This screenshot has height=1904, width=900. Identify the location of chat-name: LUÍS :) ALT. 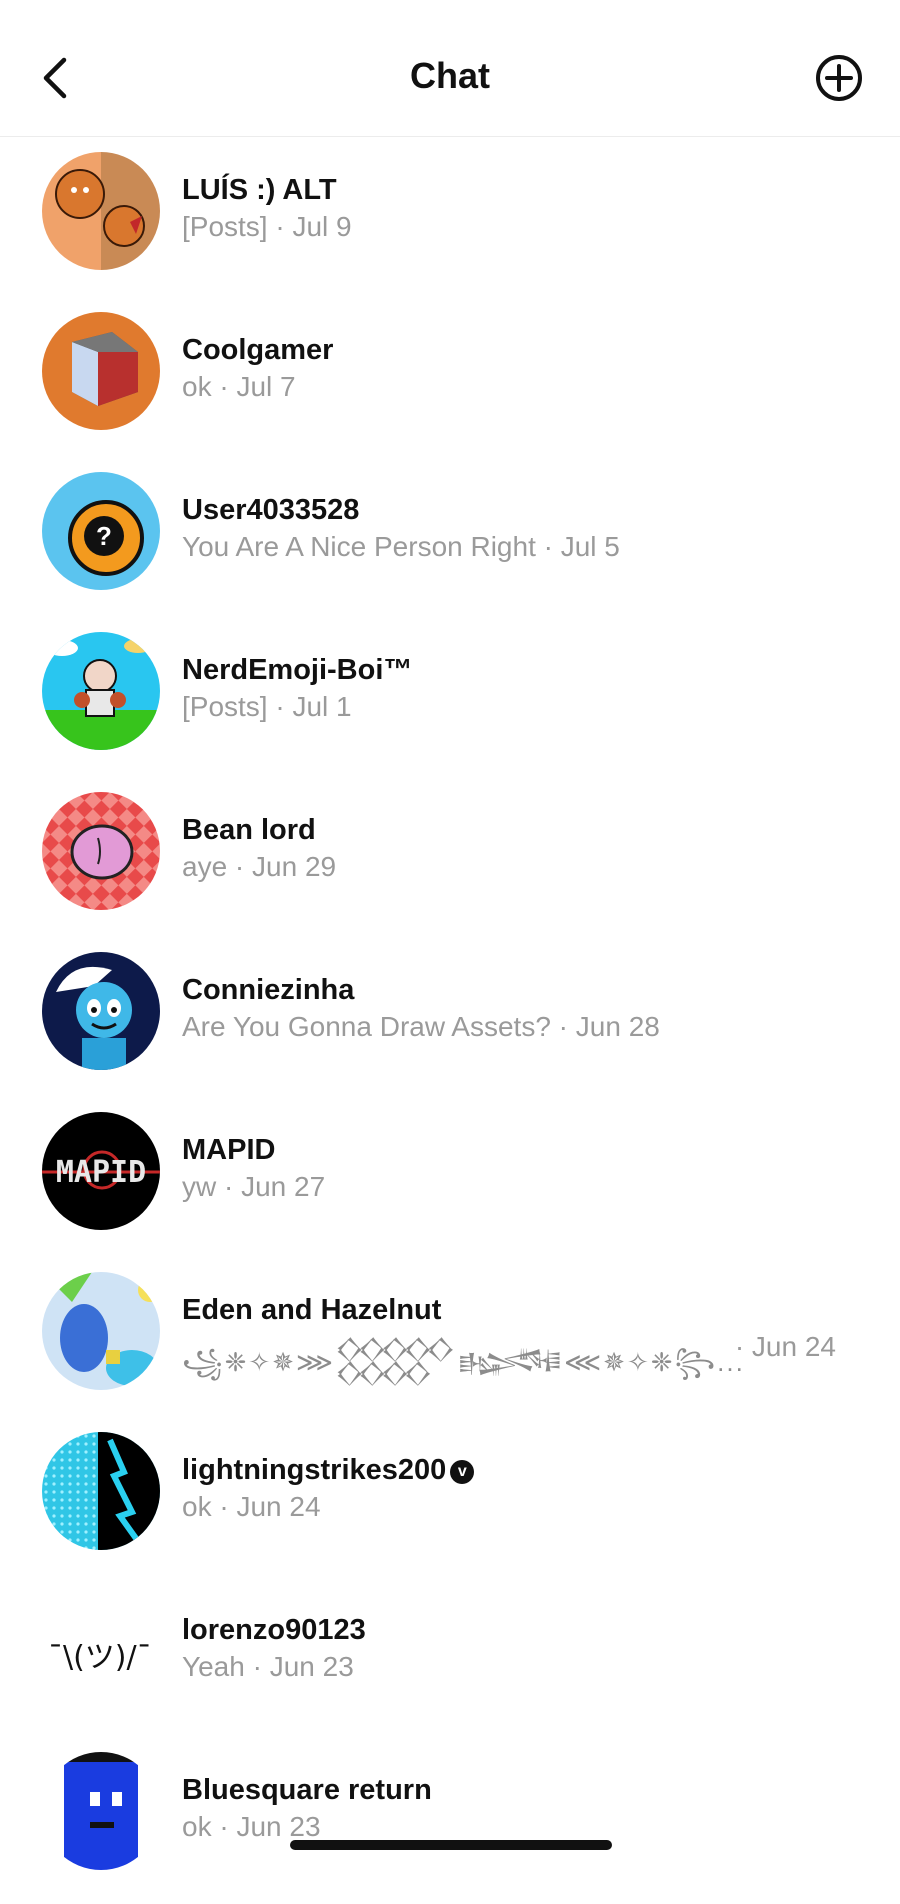
(259, 190).